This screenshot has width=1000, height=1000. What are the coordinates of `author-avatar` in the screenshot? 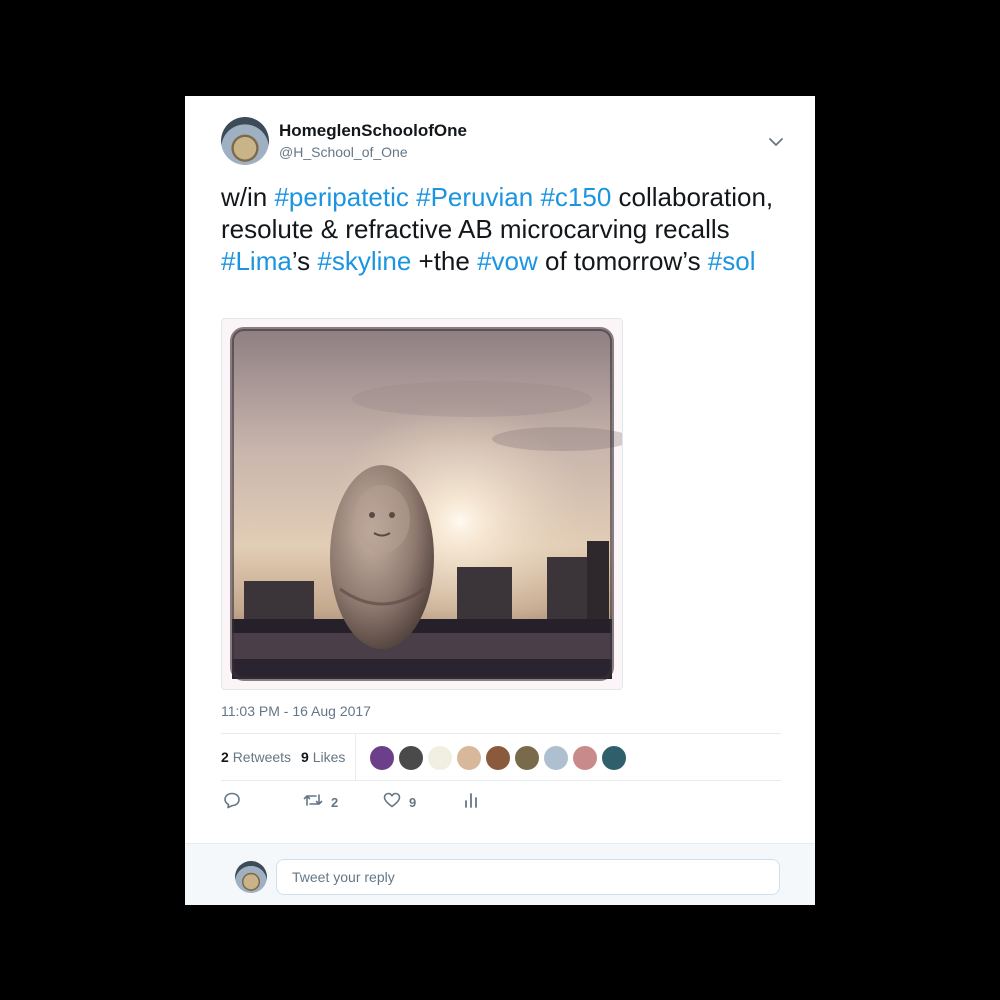 It's located at (245, 141).